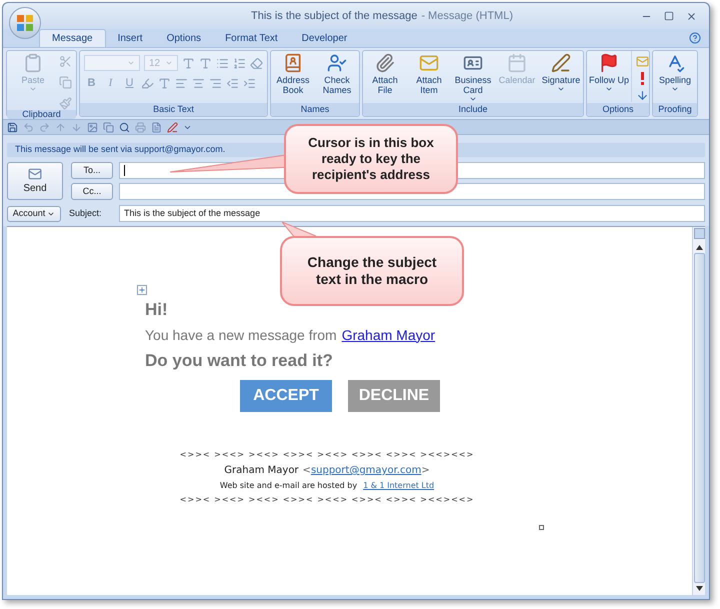 The width and height of the screenshot is (720, 609). I want to click on signature-name: Graham Mayor, so click(261, 471).